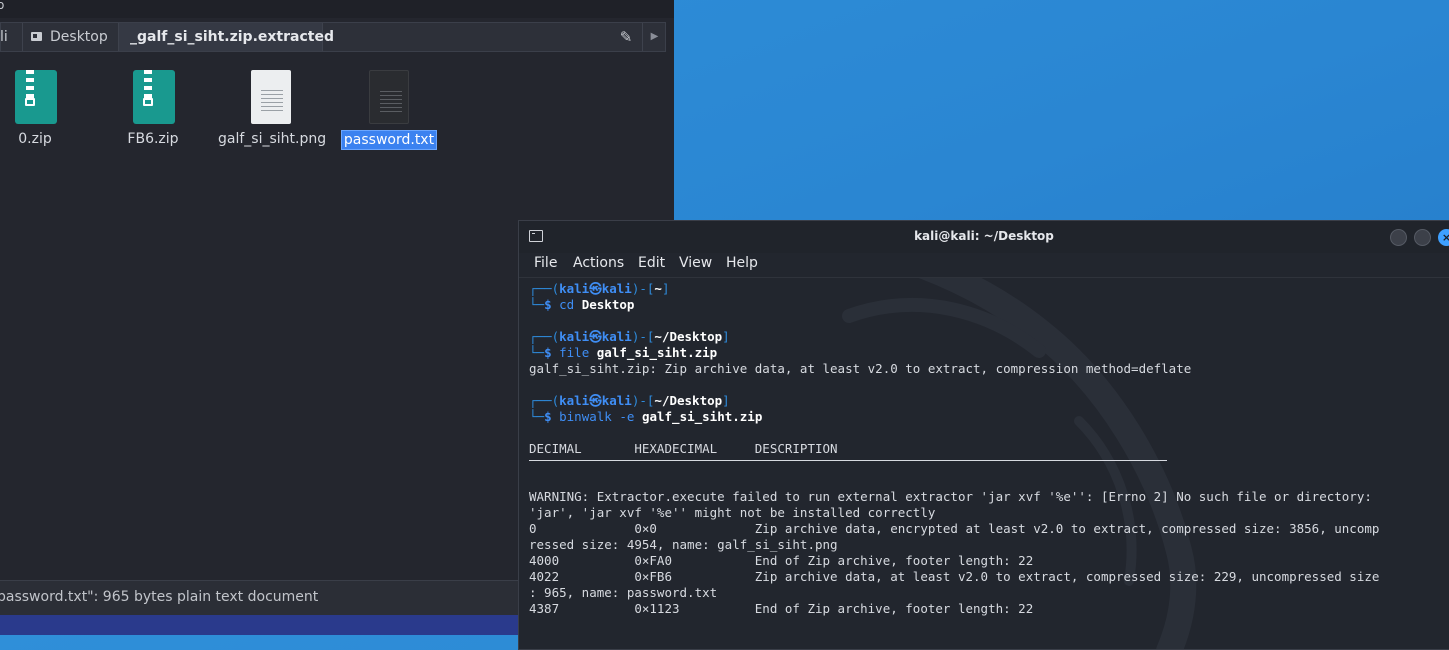 Image resolution: width=1449 pixels, height=650 pixels. I want to click on file-item-fb6-zip: FB6.zip, so click(153, 108).